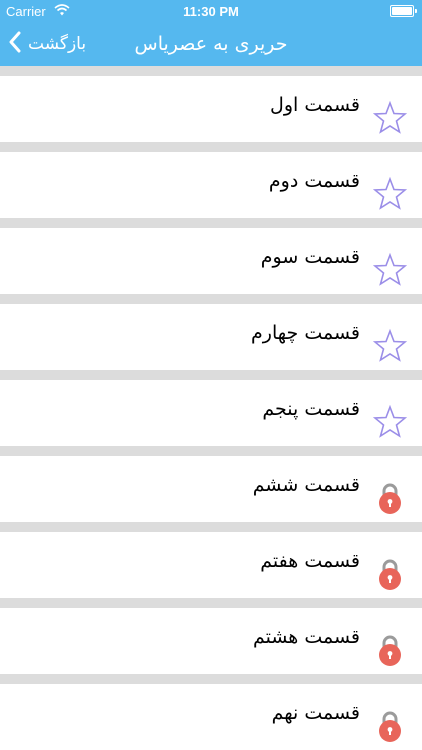  I want to click on episode-title: قسمت هشتم, so click(306, 637).